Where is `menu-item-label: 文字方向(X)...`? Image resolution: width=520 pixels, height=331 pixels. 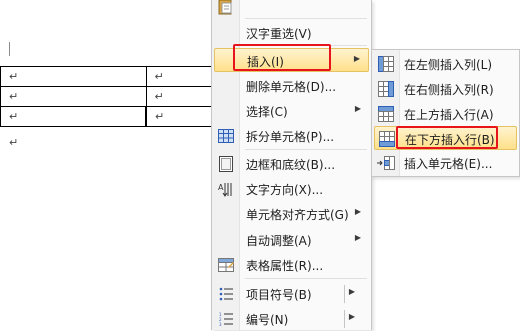 menu-item-label: 文字方向(X)... is located at coordinates (285, 190).